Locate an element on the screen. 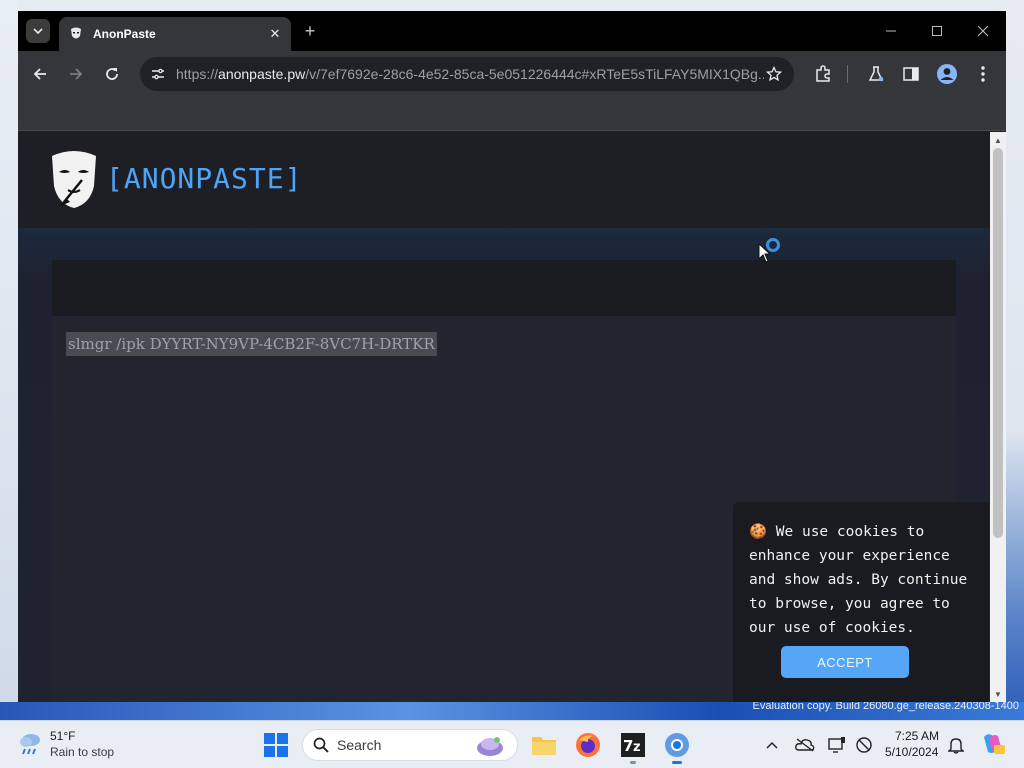 The width and height of the screenshot is (1024, 768). puzzle-icon is located at coordinates (823, 73).